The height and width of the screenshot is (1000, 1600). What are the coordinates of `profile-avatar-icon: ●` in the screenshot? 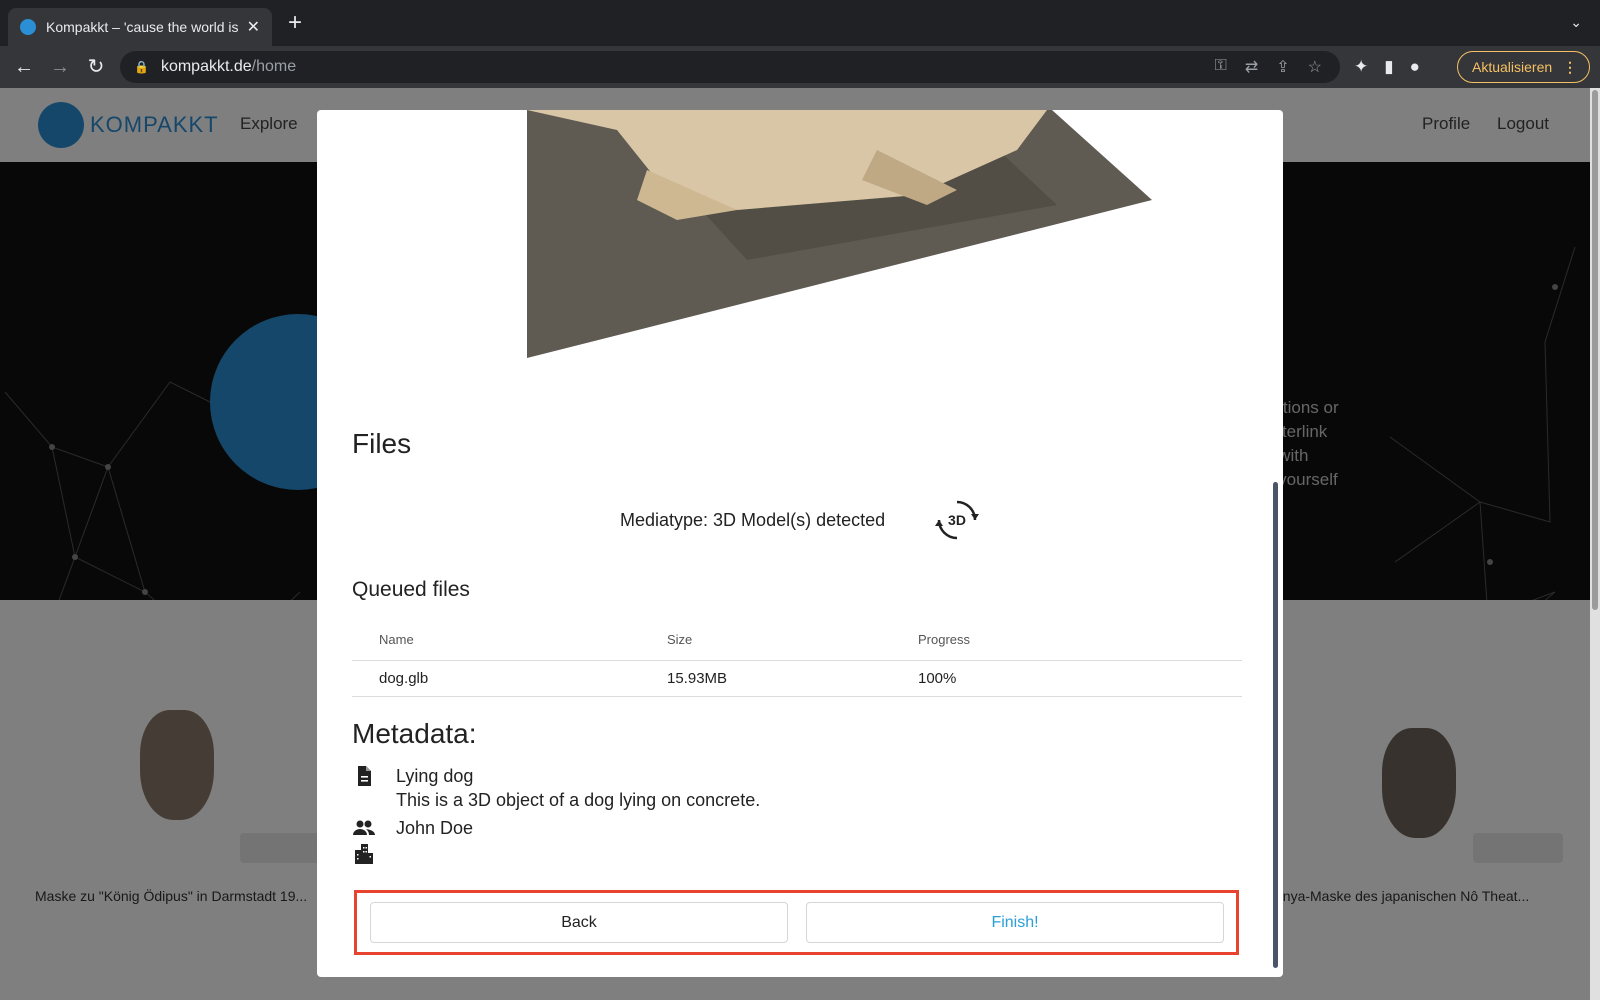 It's located at (1415, 67).